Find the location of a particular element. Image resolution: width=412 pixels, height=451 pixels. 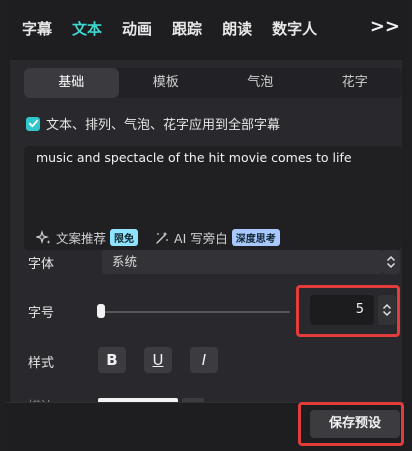

font-select-toggle is located at coordinates (391, 262).